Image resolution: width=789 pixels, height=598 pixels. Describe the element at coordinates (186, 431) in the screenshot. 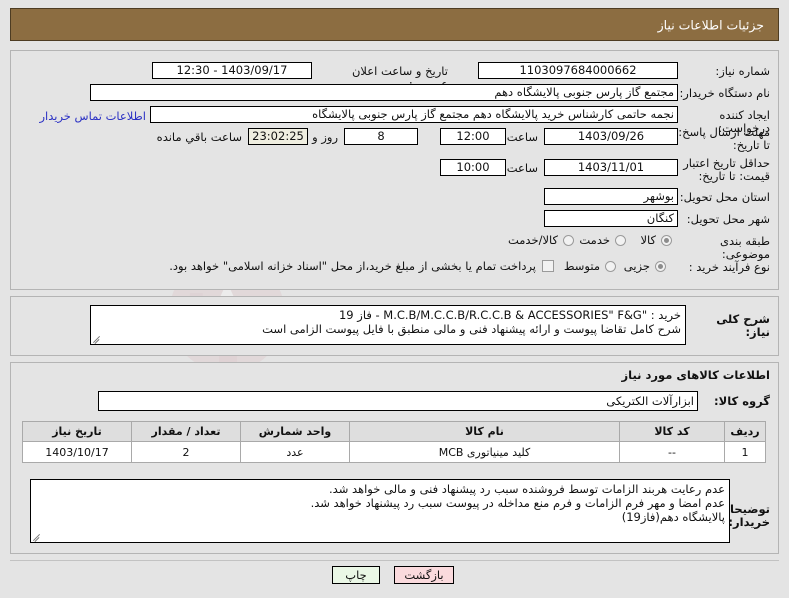

I see `col-qty: تعداد / مقدار` at that location.